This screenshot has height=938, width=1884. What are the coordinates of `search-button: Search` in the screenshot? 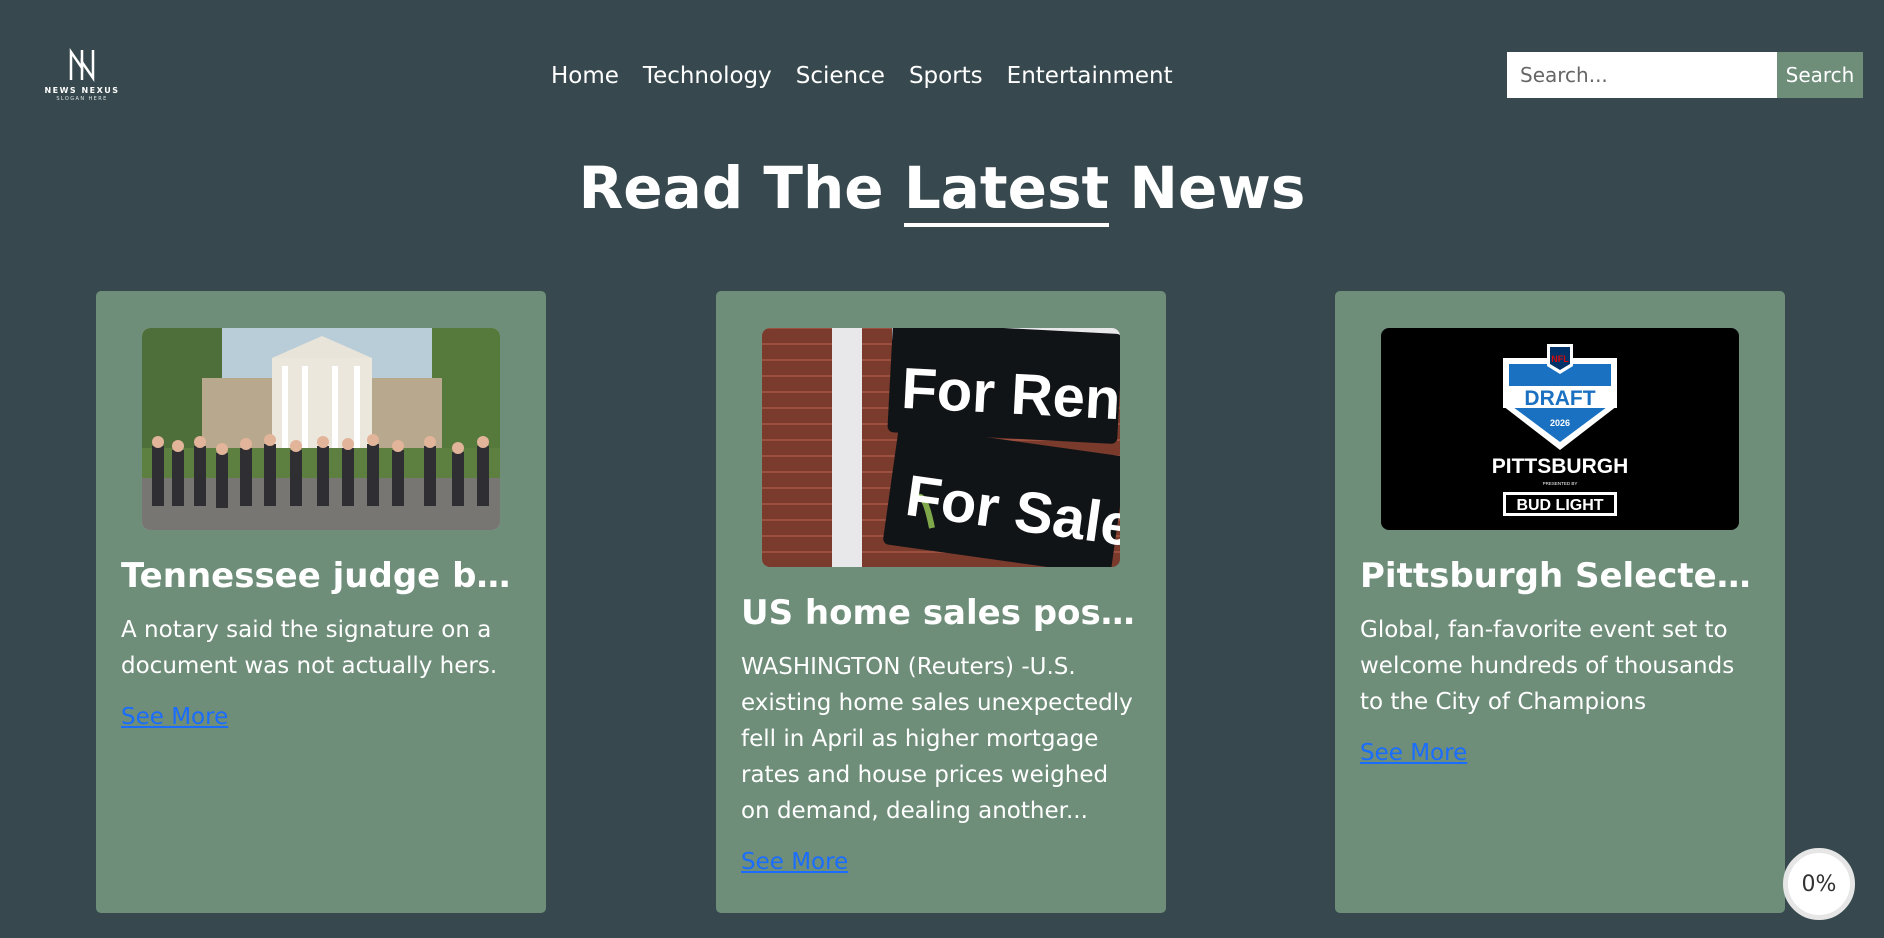 It's located at (1820, 75).